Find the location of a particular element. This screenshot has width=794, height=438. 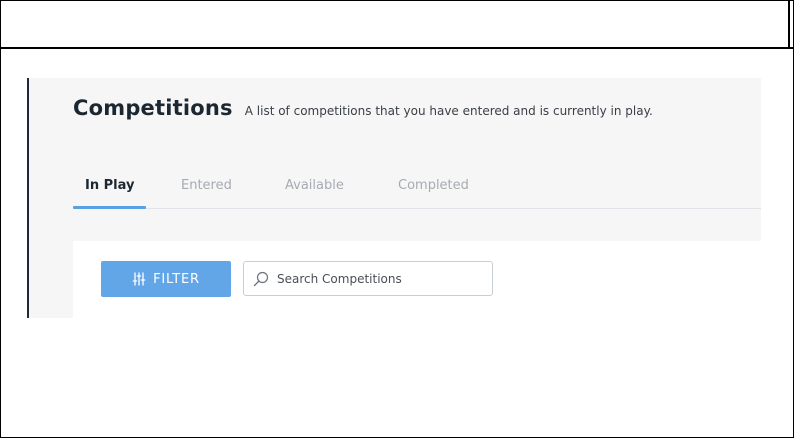

tab-label: In Play is located at coordinates (110, 185).